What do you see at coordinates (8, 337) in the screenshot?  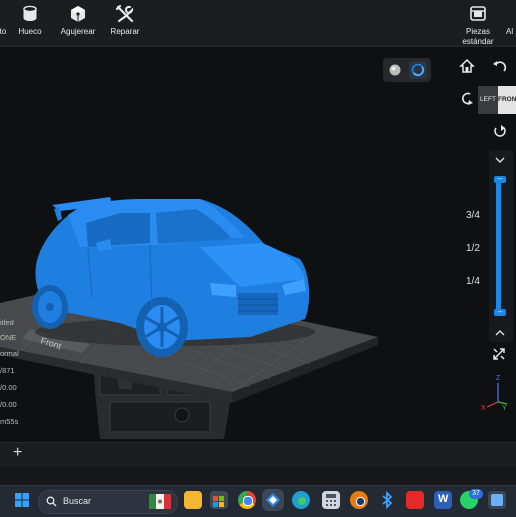 I see `info-line: ONE` at bounding box center [8, 337].